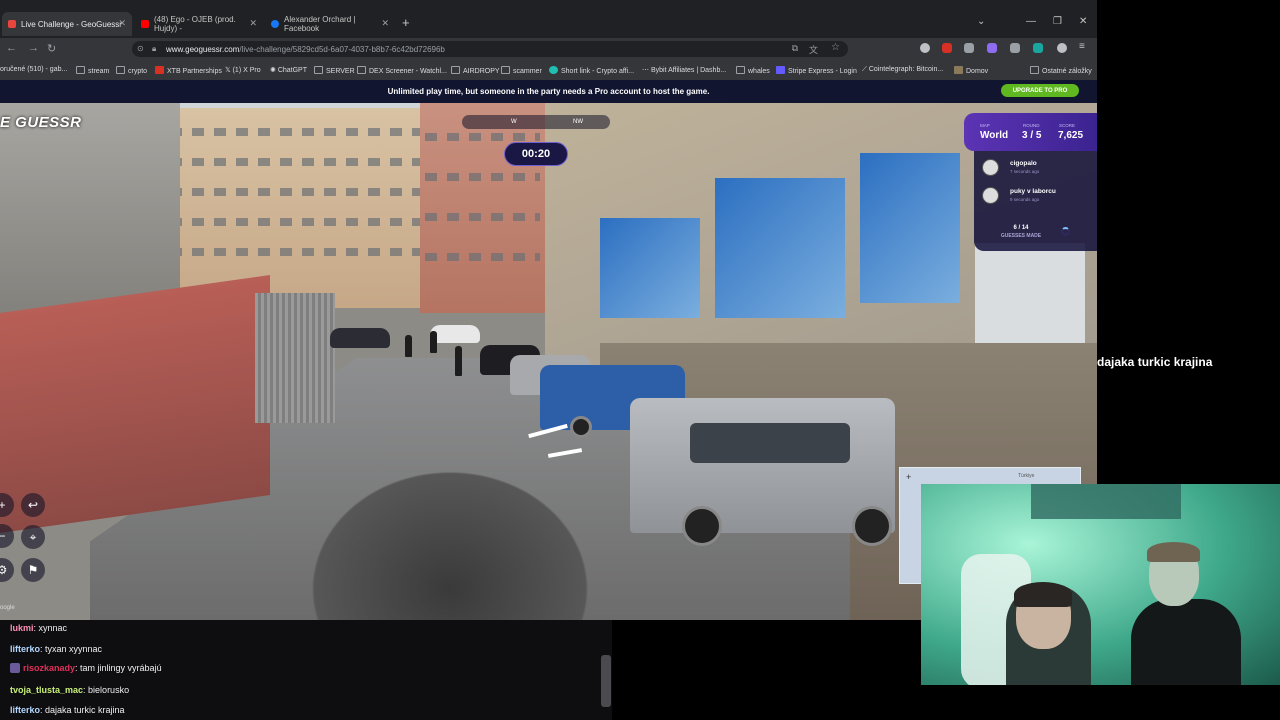 The width and height of the screenshot is (1280, 720). I want to click on extension-shield-icon, so click(969, 48).